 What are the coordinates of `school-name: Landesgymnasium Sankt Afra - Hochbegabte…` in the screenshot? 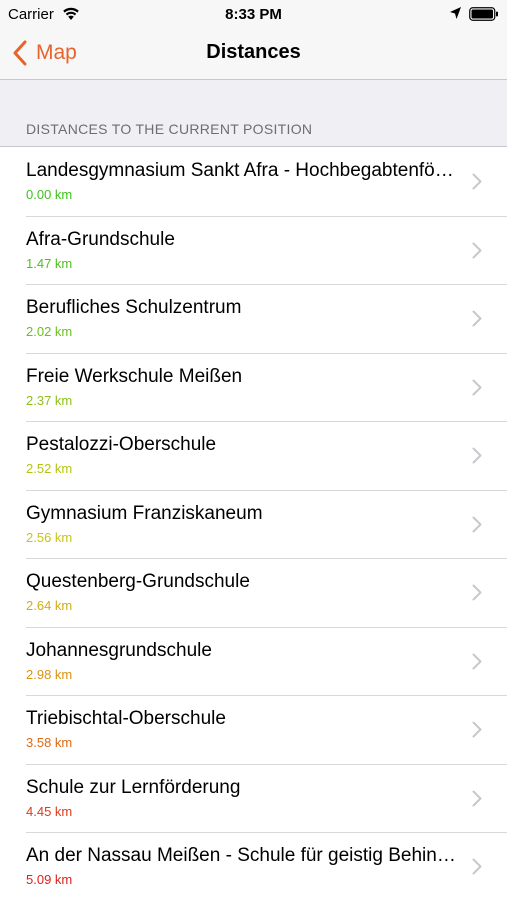 It's located at (242, 170).